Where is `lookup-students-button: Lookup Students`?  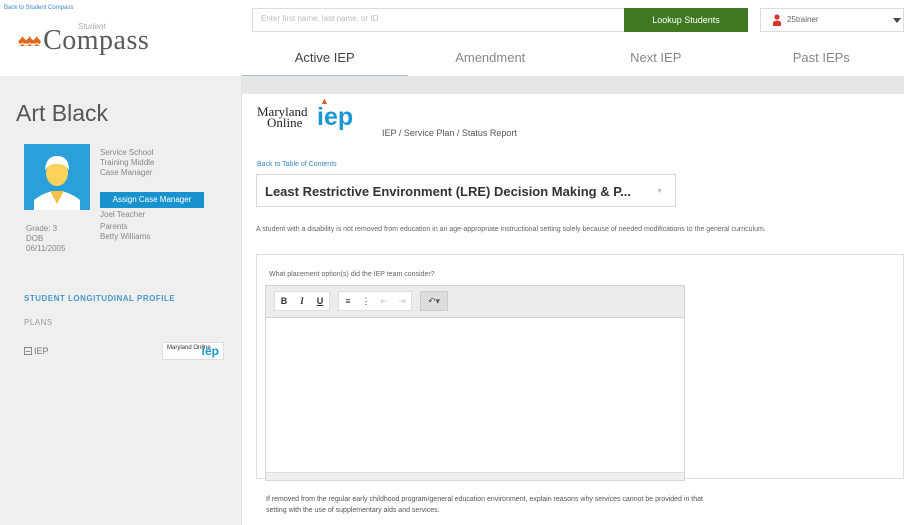
lookup-students-button: Lookup Students is located at coordinates (686, 20).